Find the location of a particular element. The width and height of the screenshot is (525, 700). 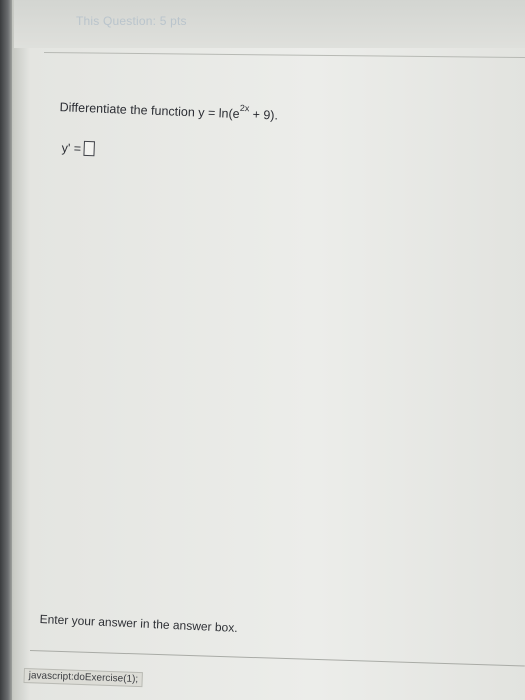

question-prompt-prefix: Differentiate the function y = ln is located at coordinates (144, 110).